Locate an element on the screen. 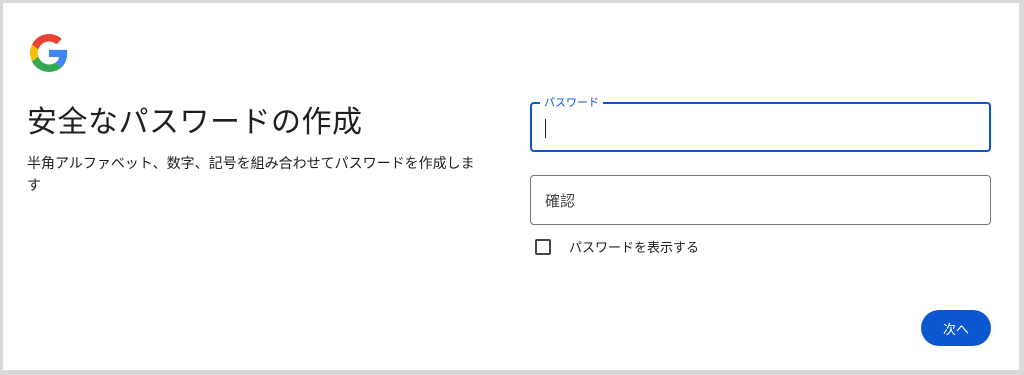  show-password-checkbox is located at coordinates (543, 246).